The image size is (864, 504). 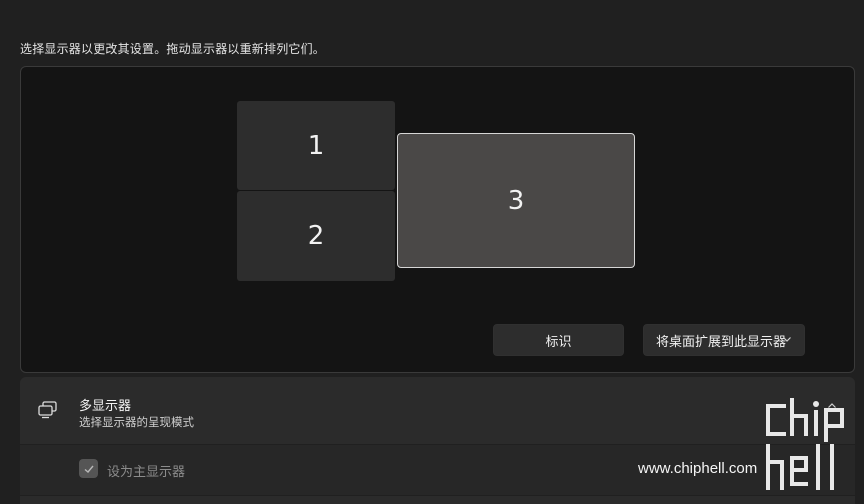 What do you see at coordinates (146, 472) in the screenshot?
I see `primary-display-label: 设为主显示器` at bounding box center [146, 472].